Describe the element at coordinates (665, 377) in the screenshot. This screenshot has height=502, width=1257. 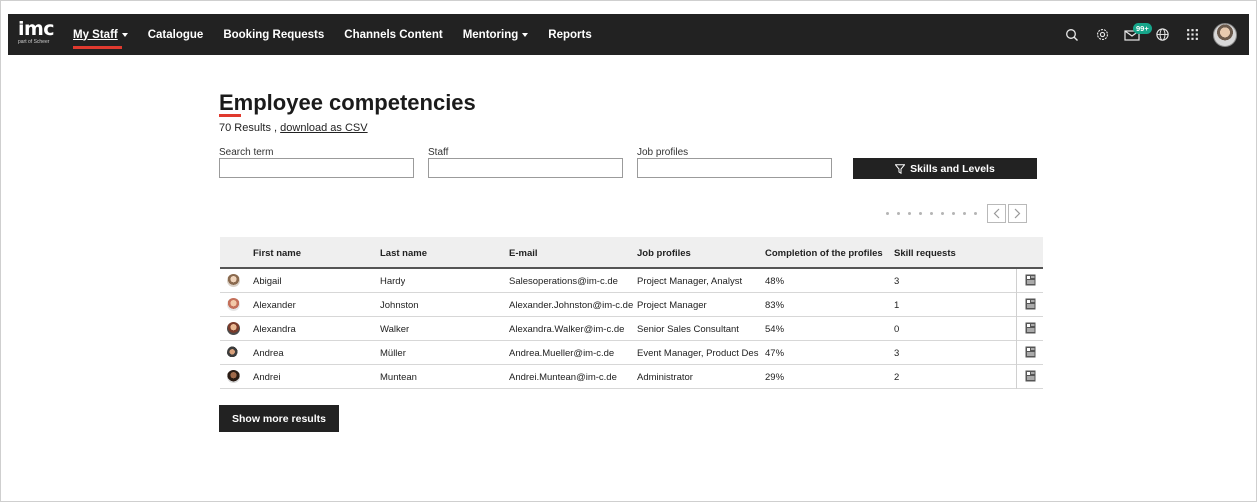
I see `cell-job-profiles: Administrator` at that location.